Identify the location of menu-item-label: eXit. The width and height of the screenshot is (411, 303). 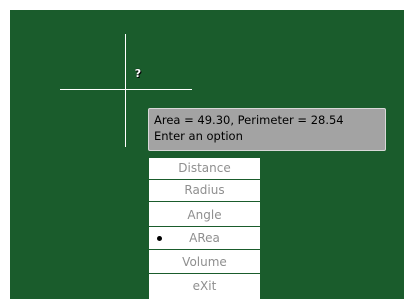
(204, 286).